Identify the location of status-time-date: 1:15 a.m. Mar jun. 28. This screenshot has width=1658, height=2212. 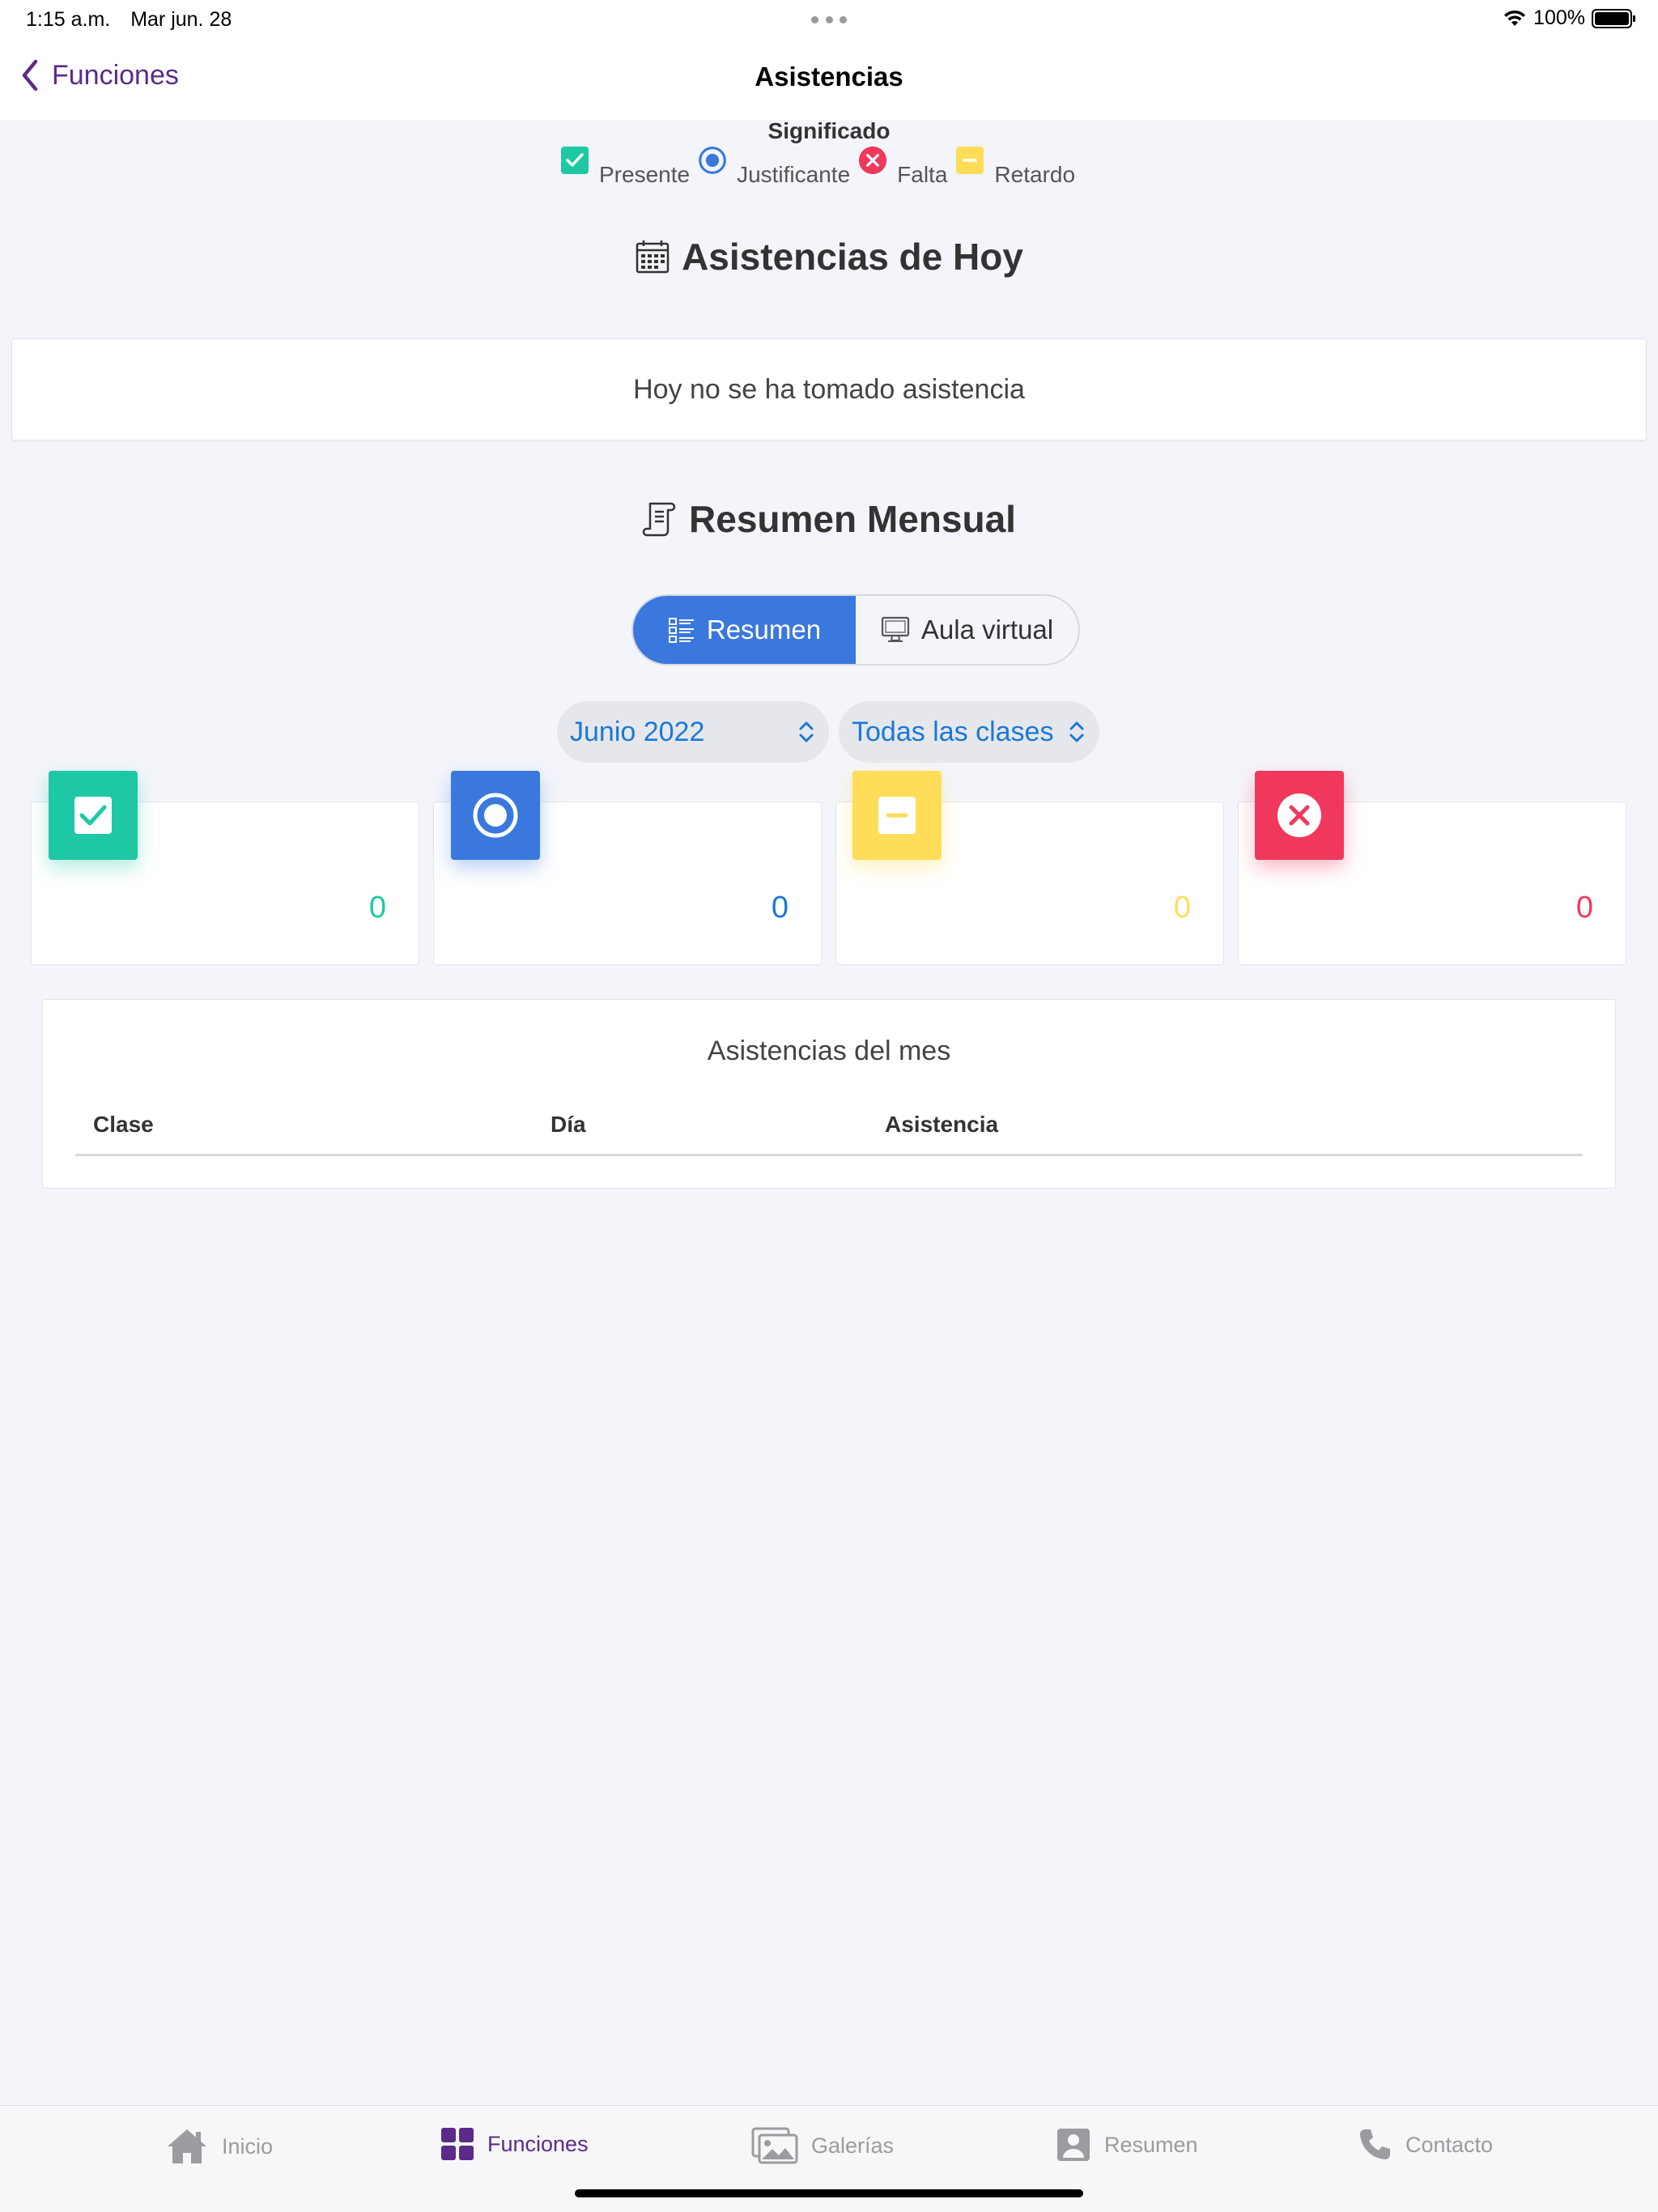
(136, 20).